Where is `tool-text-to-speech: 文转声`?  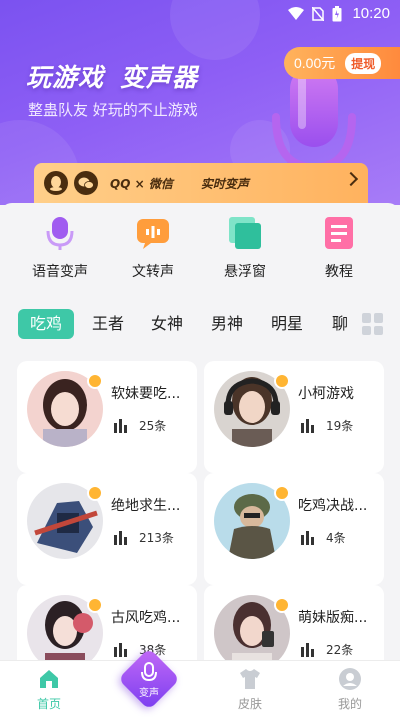
tool-text-to-speech: 文转声 is located at coordinates (153, 248).